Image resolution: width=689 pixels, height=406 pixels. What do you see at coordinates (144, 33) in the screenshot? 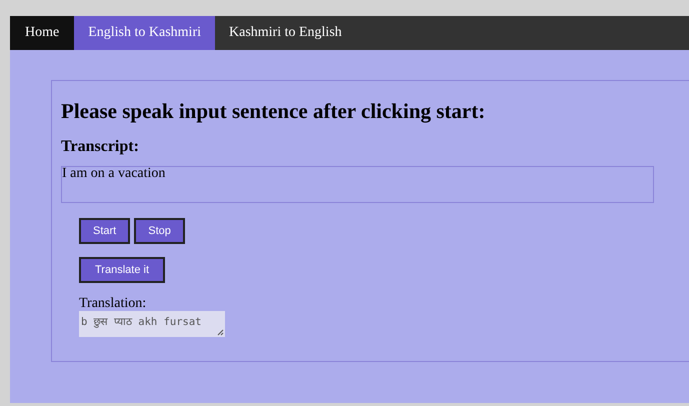
I see `nav-tab: English to Kashmiri` at bounding box center [144, 33].